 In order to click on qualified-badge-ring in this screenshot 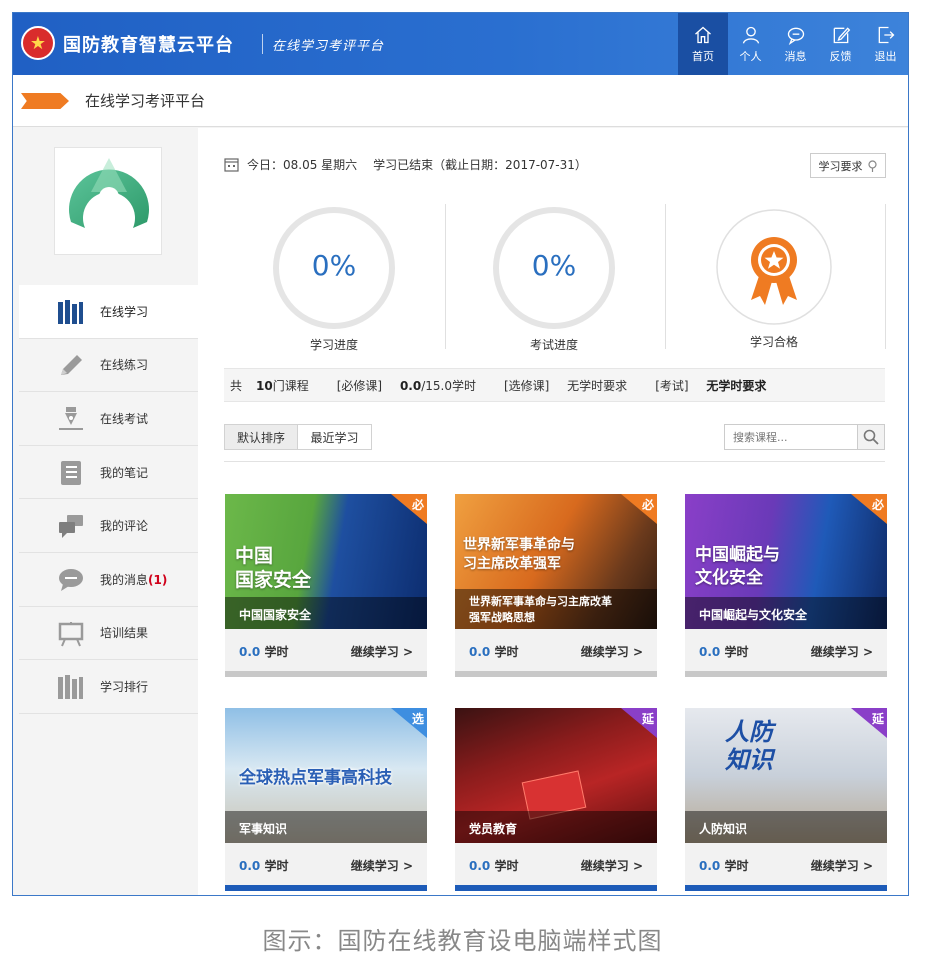, I will do `click(774, 267)`.